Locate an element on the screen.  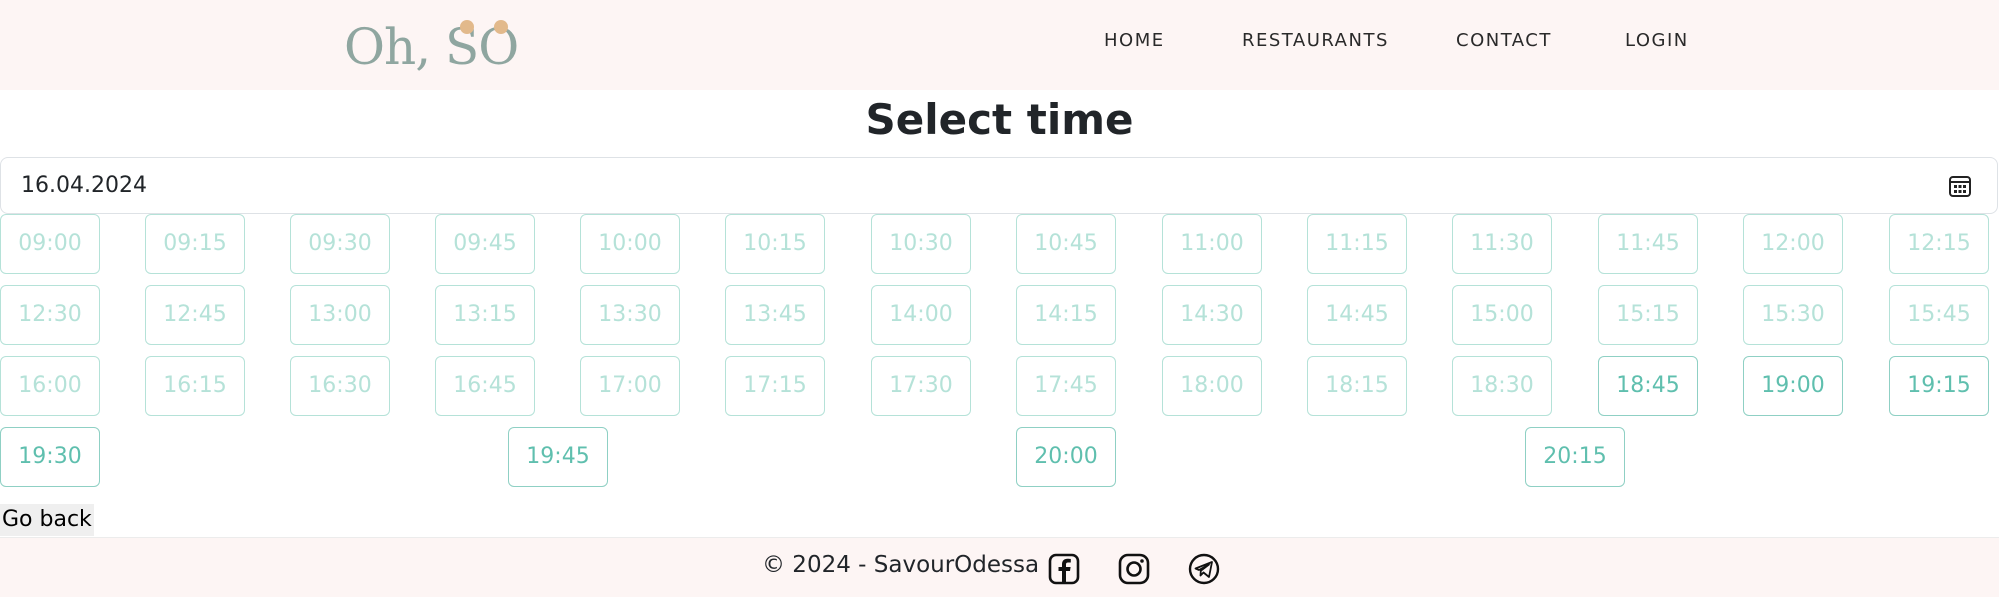
footer: © 2024 - SavourOdessa is located at coordinates (999, 567).